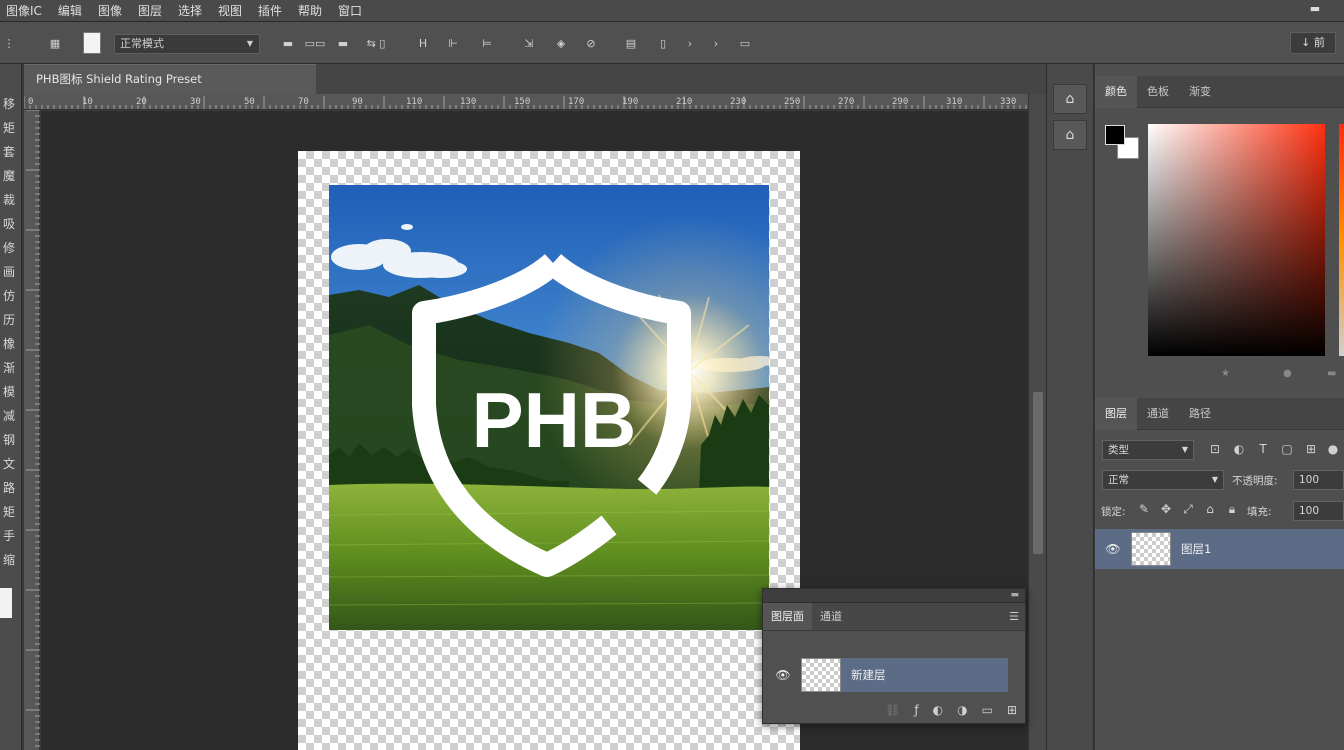 The image size is (1344, 750). Describe the element at coordinates (1232, 509) in the screenshot. I see `lock-icon: 🔒︎` at that location.